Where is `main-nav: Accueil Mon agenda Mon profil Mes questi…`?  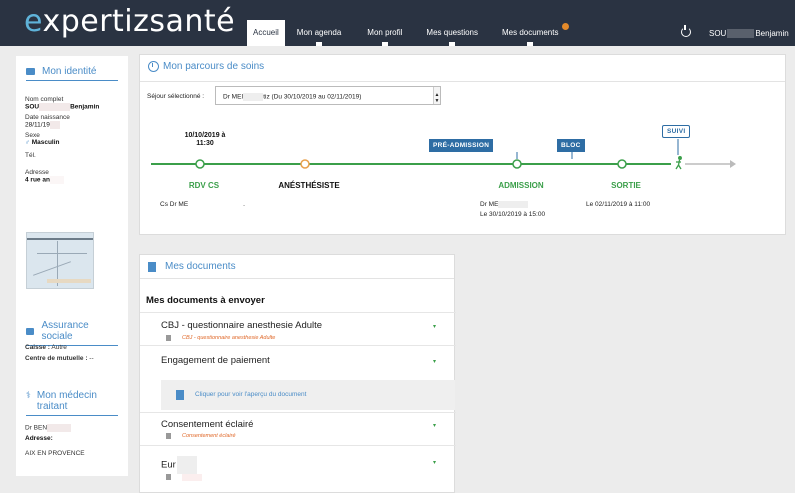
main-nav: Accueil Mon agenda Mon profil Mes questi… is located at coordinates (408, 33).